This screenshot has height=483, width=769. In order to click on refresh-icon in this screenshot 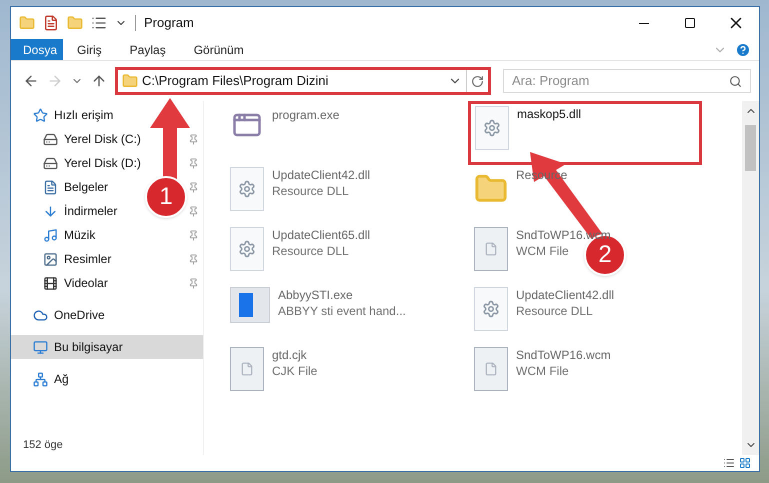, I will do `click(477, 81)`.